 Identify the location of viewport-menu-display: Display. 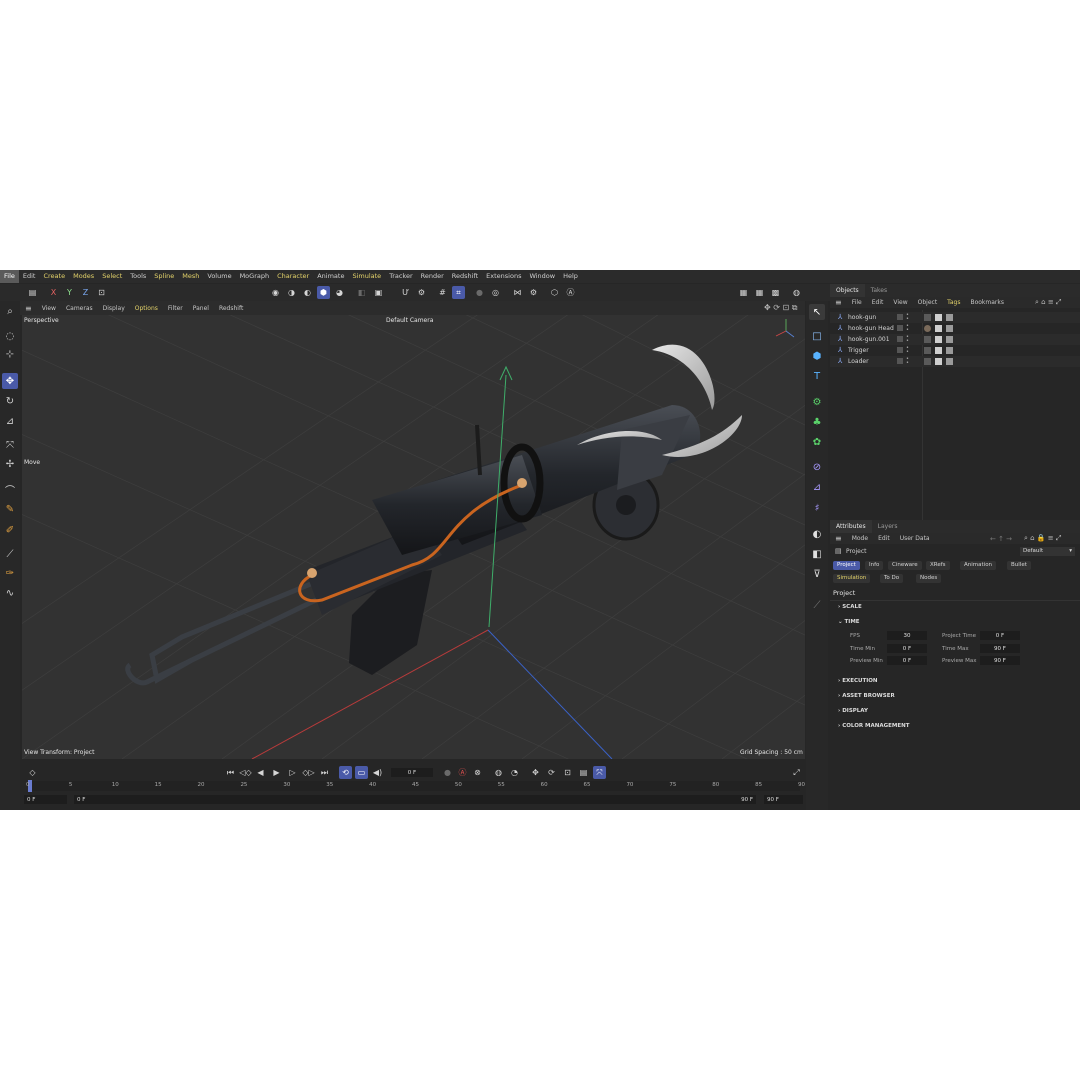
(114, 308).